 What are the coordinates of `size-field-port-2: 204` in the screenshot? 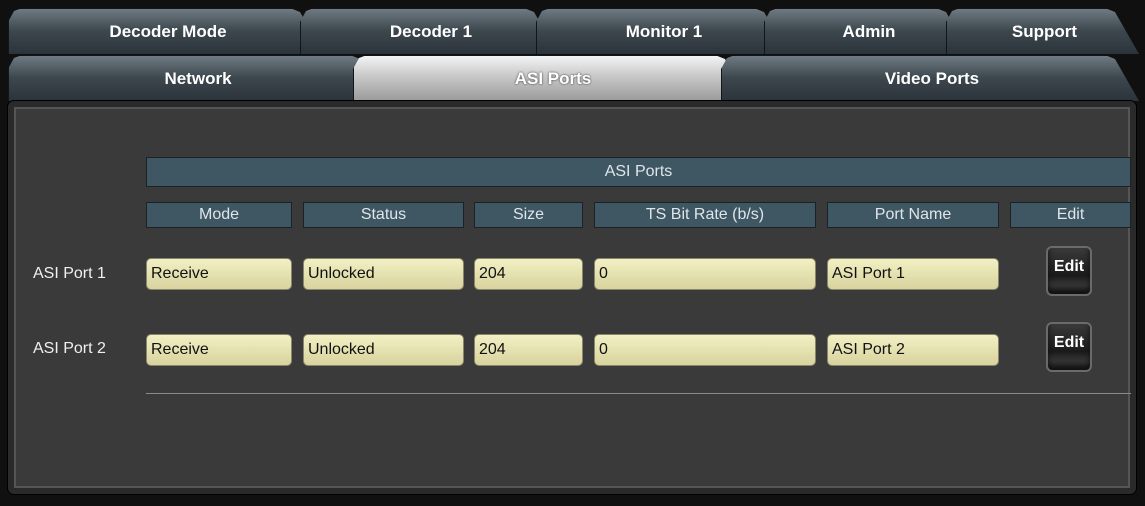 It's located at (528, 350).